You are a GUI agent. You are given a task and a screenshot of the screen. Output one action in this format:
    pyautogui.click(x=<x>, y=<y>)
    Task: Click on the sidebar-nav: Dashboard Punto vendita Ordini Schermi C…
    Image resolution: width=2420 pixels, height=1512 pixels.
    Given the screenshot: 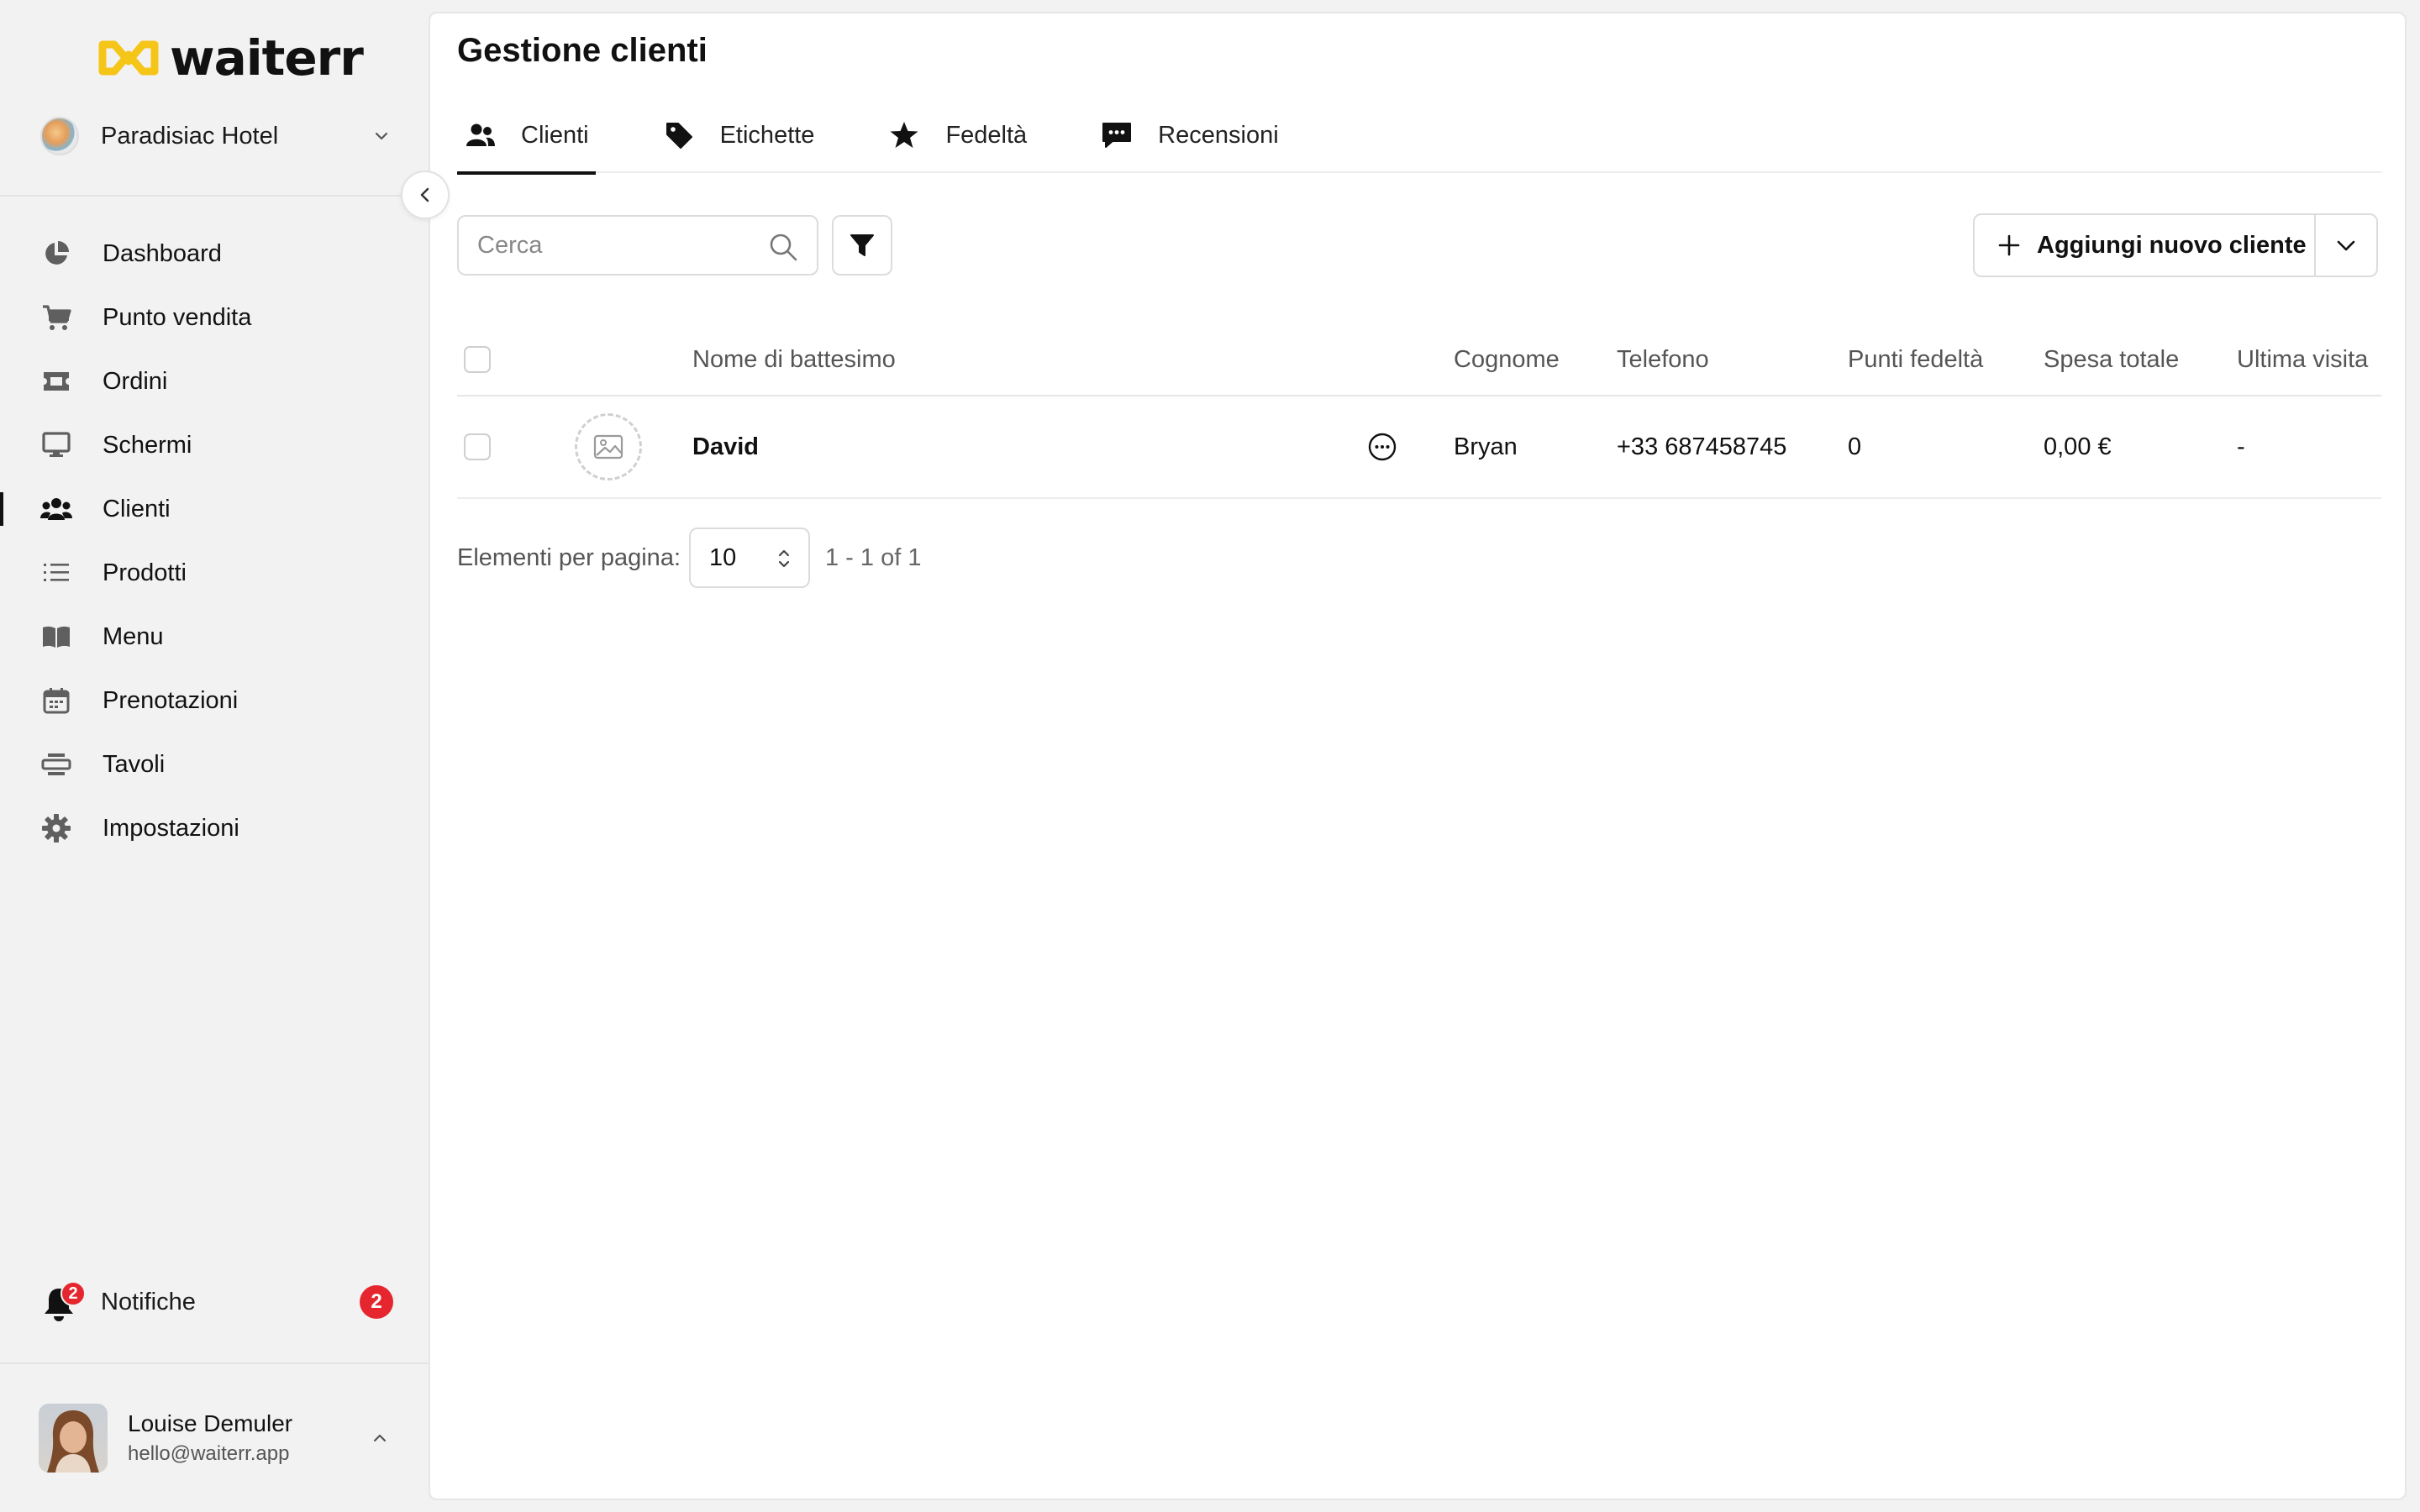 What is the action you would take?
    pyautogui.click(x=214, y=541)
    